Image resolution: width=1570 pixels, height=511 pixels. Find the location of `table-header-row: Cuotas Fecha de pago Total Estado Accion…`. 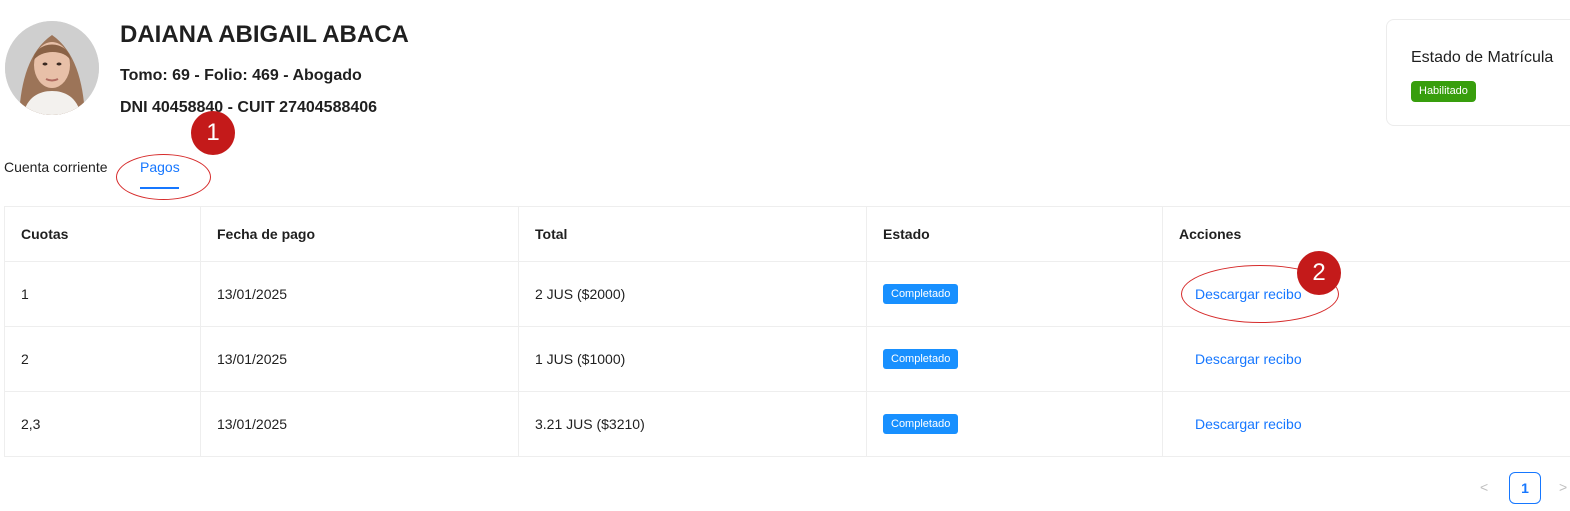

table-header-row: Cuotas Fecha de pago Total Estado Accion… is located at coordinates (787, 234).